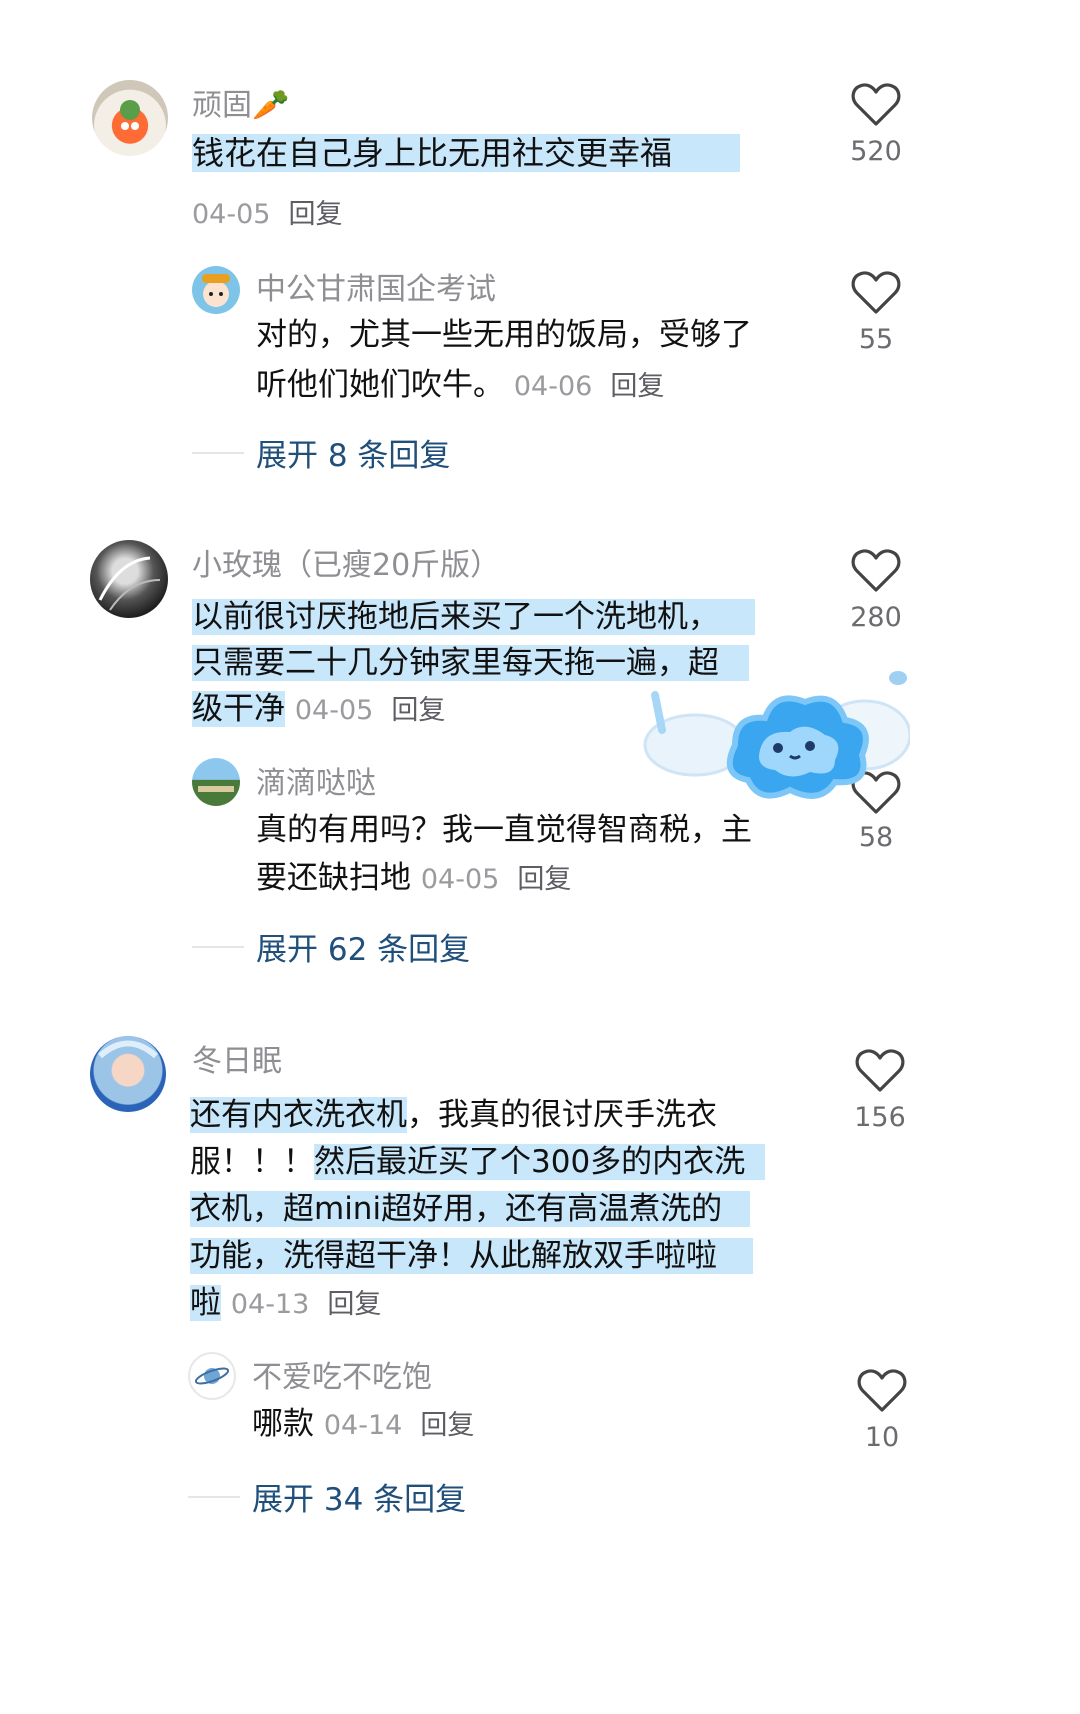 This screenshot has width=1080, height=1714. I want to click on reply-text-line: 听他们她们吹牛。 04-06 回复, so click(504, 386).